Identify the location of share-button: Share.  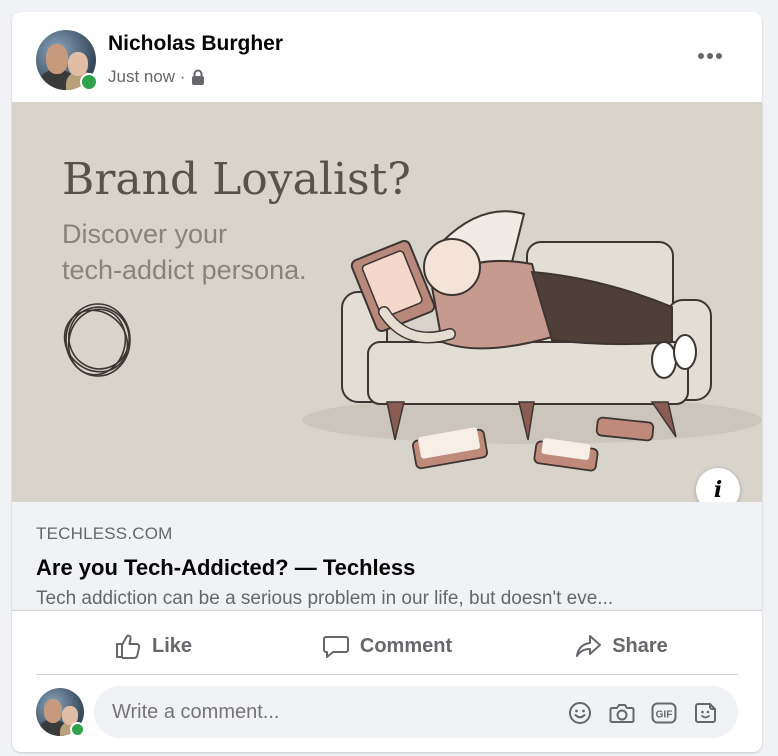
(621, 646).